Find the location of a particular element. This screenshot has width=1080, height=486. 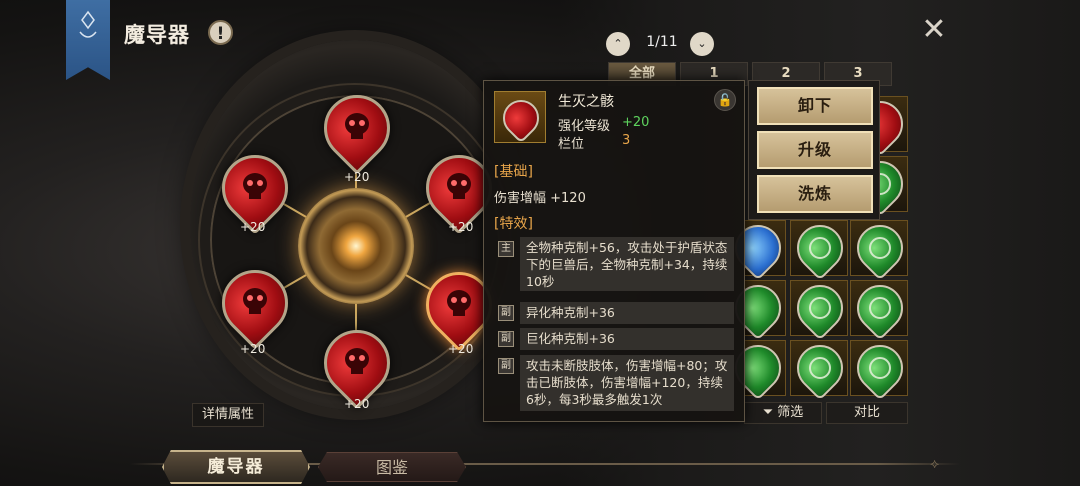

effect-text: 全物种克制+56，攻击处于护盾状态下的巨兽后，全物种克制+34，持续10秒 is located at coordinates (627, 264).